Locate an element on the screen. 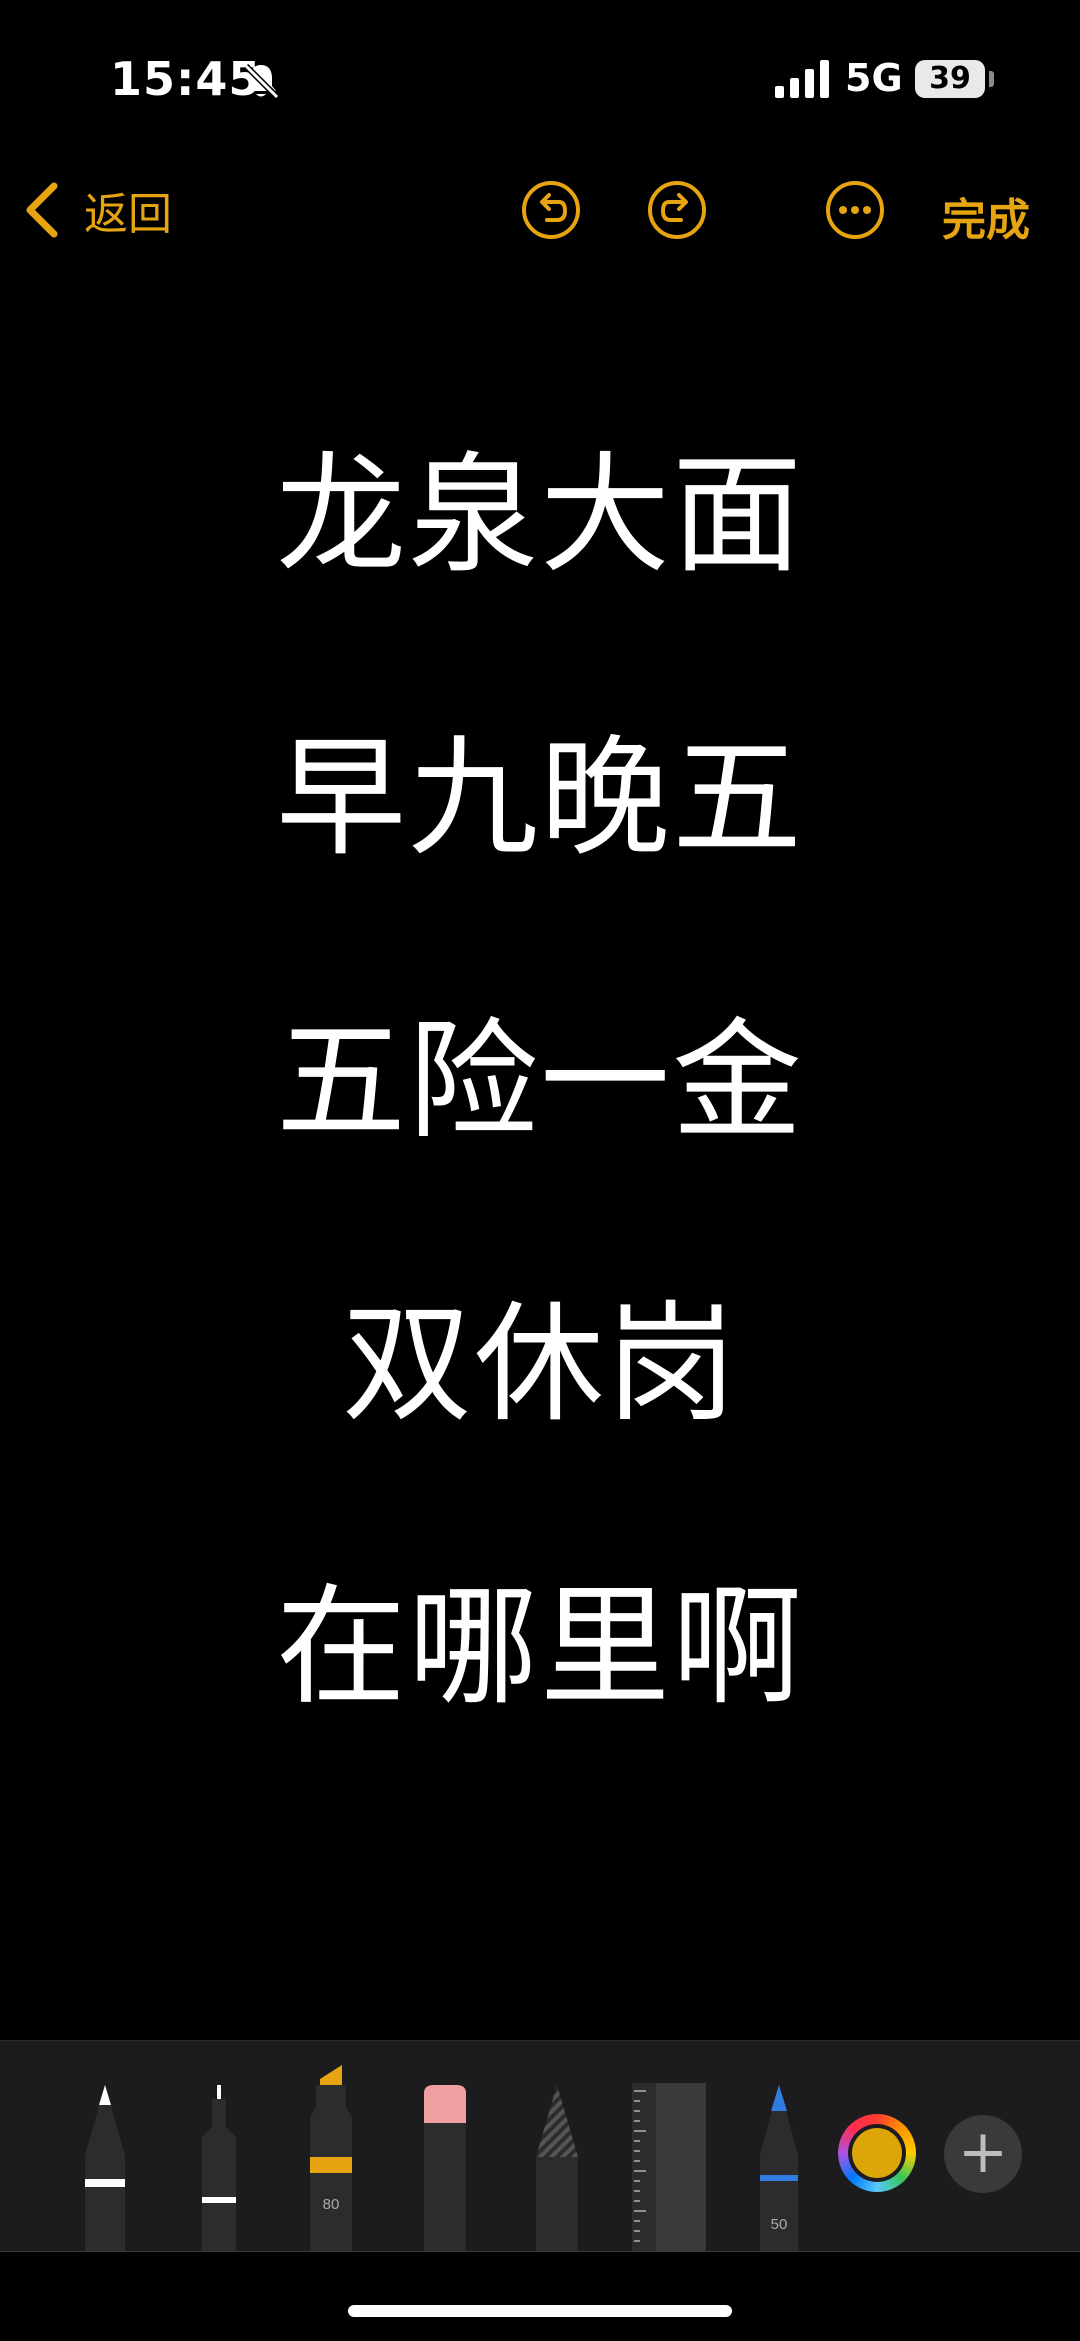 The image size is (1080, 2341). more-button is located at coordinates (855, 210).